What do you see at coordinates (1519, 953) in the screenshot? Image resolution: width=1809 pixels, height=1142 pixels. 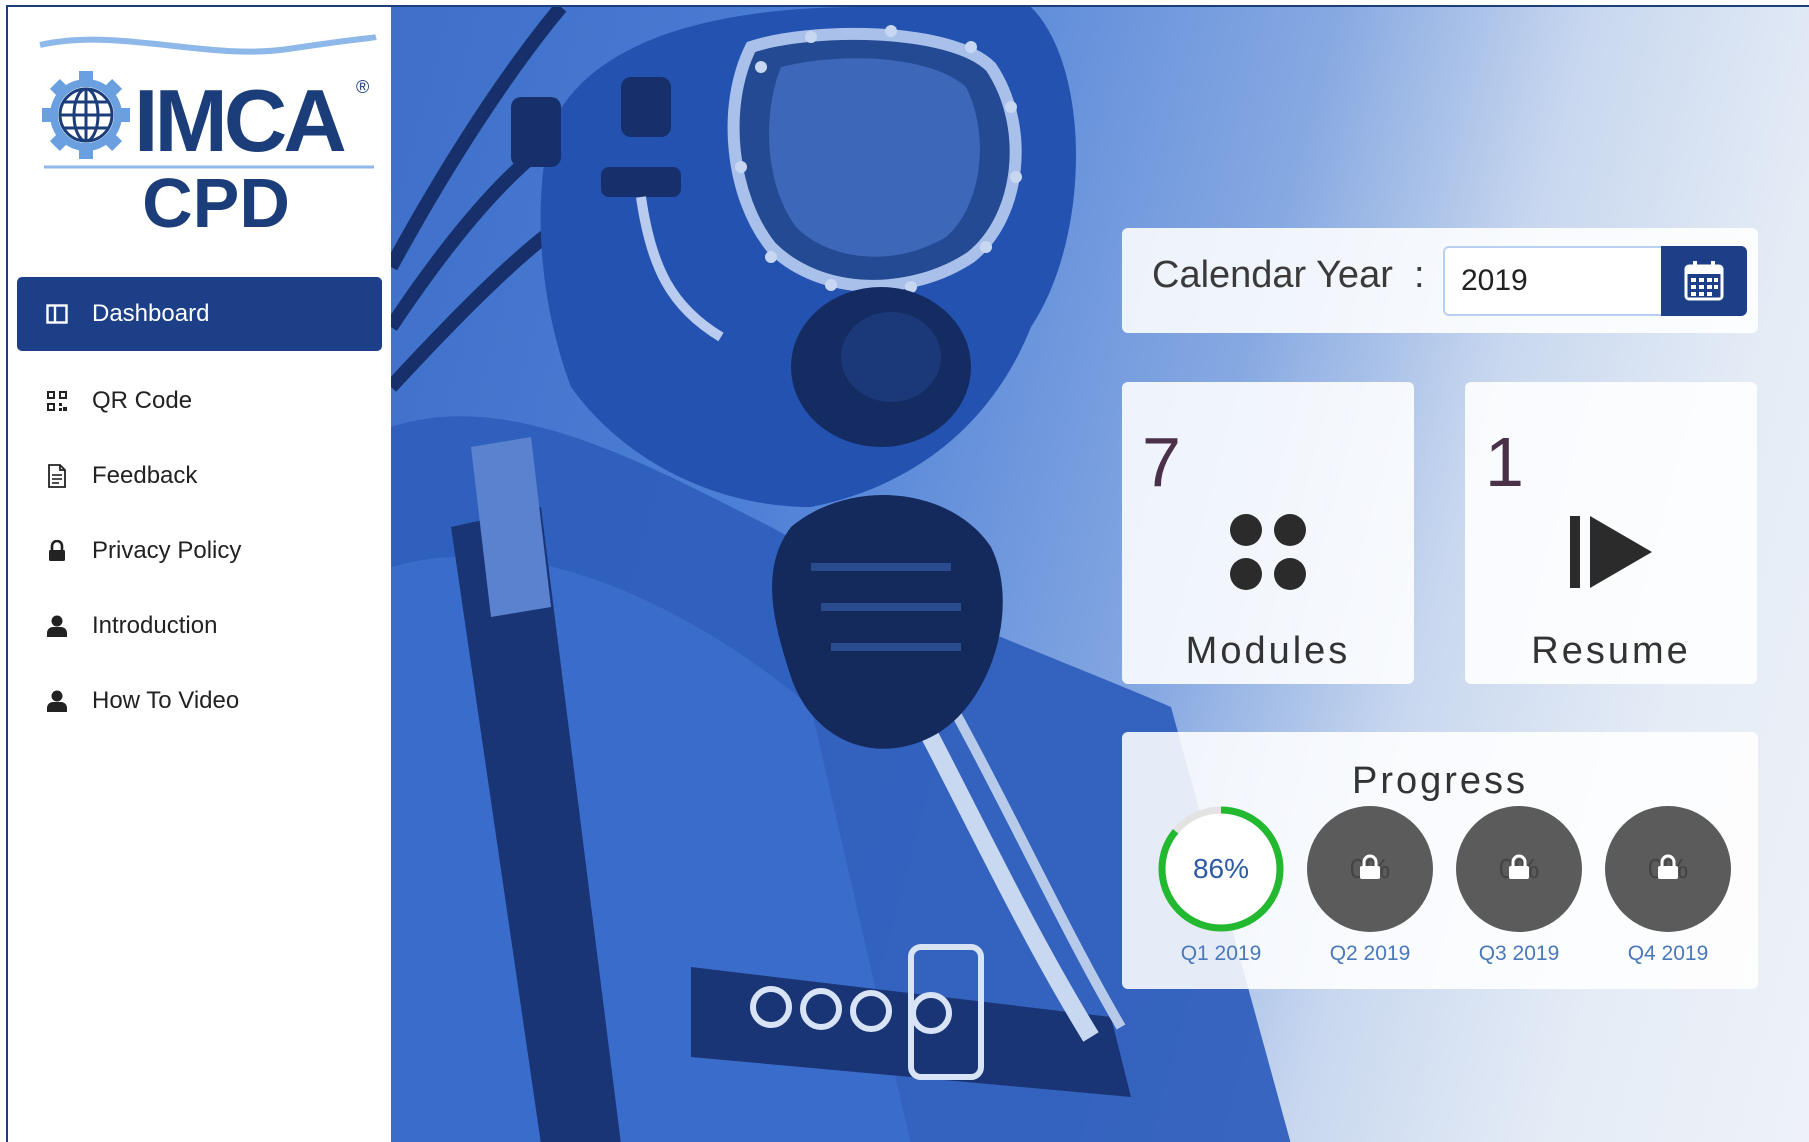 I see `quarter-label: Q3 2019` at bounding box center [1519, 953].